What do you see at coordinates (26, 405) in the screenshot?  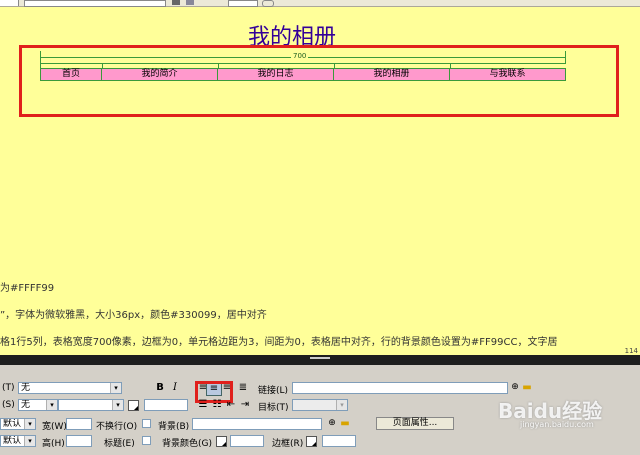 I see `style-value: 无` at bounding box center [26, 405].